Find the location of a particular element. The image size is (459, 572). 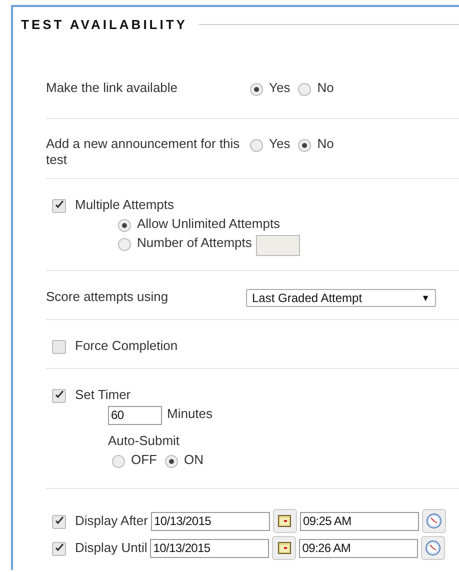

section-title: TEST AVAILABILITY is located at coordinates (104, 24).